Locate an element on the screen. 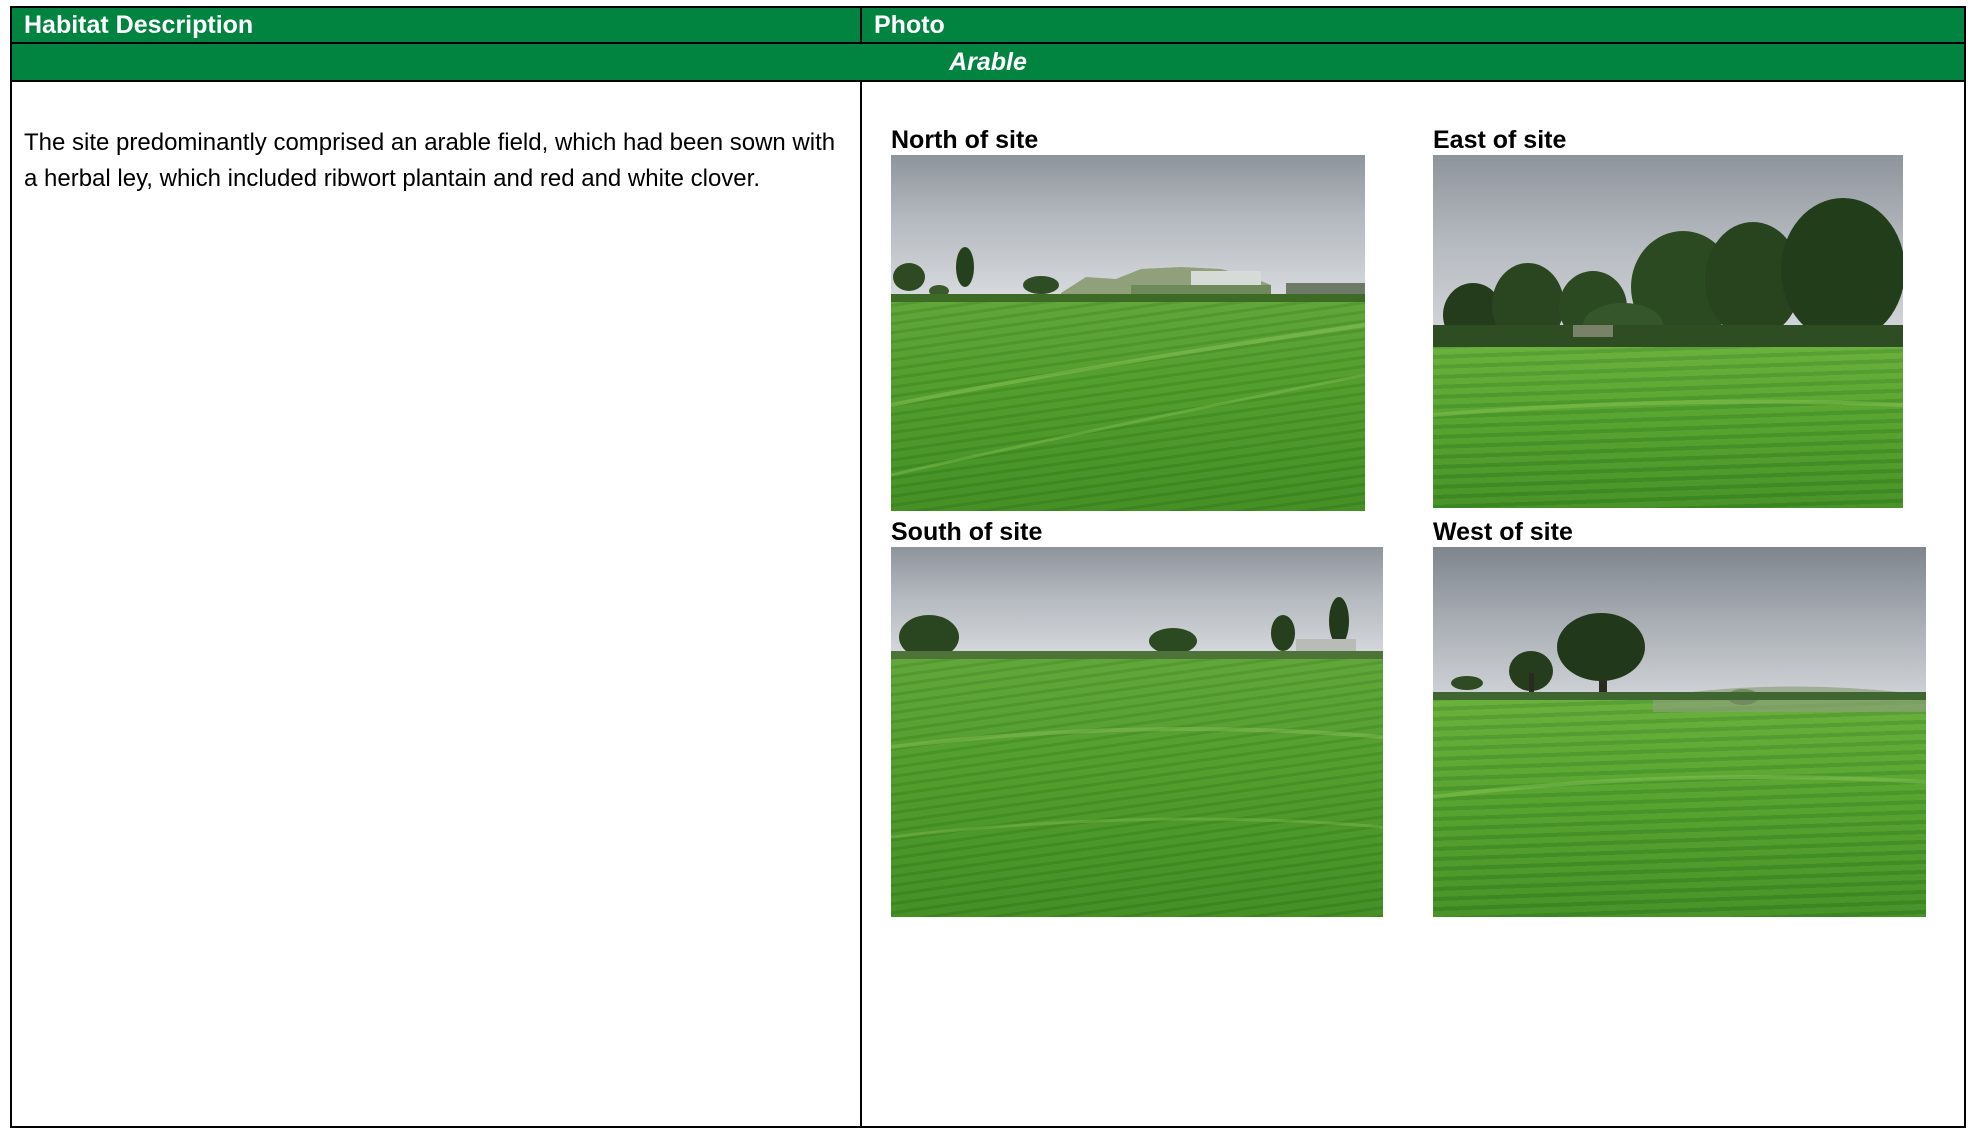 The width and height of the screenshot is (1977, 1128). photo-block-east: East of site is located at coordinates (1668, 316).